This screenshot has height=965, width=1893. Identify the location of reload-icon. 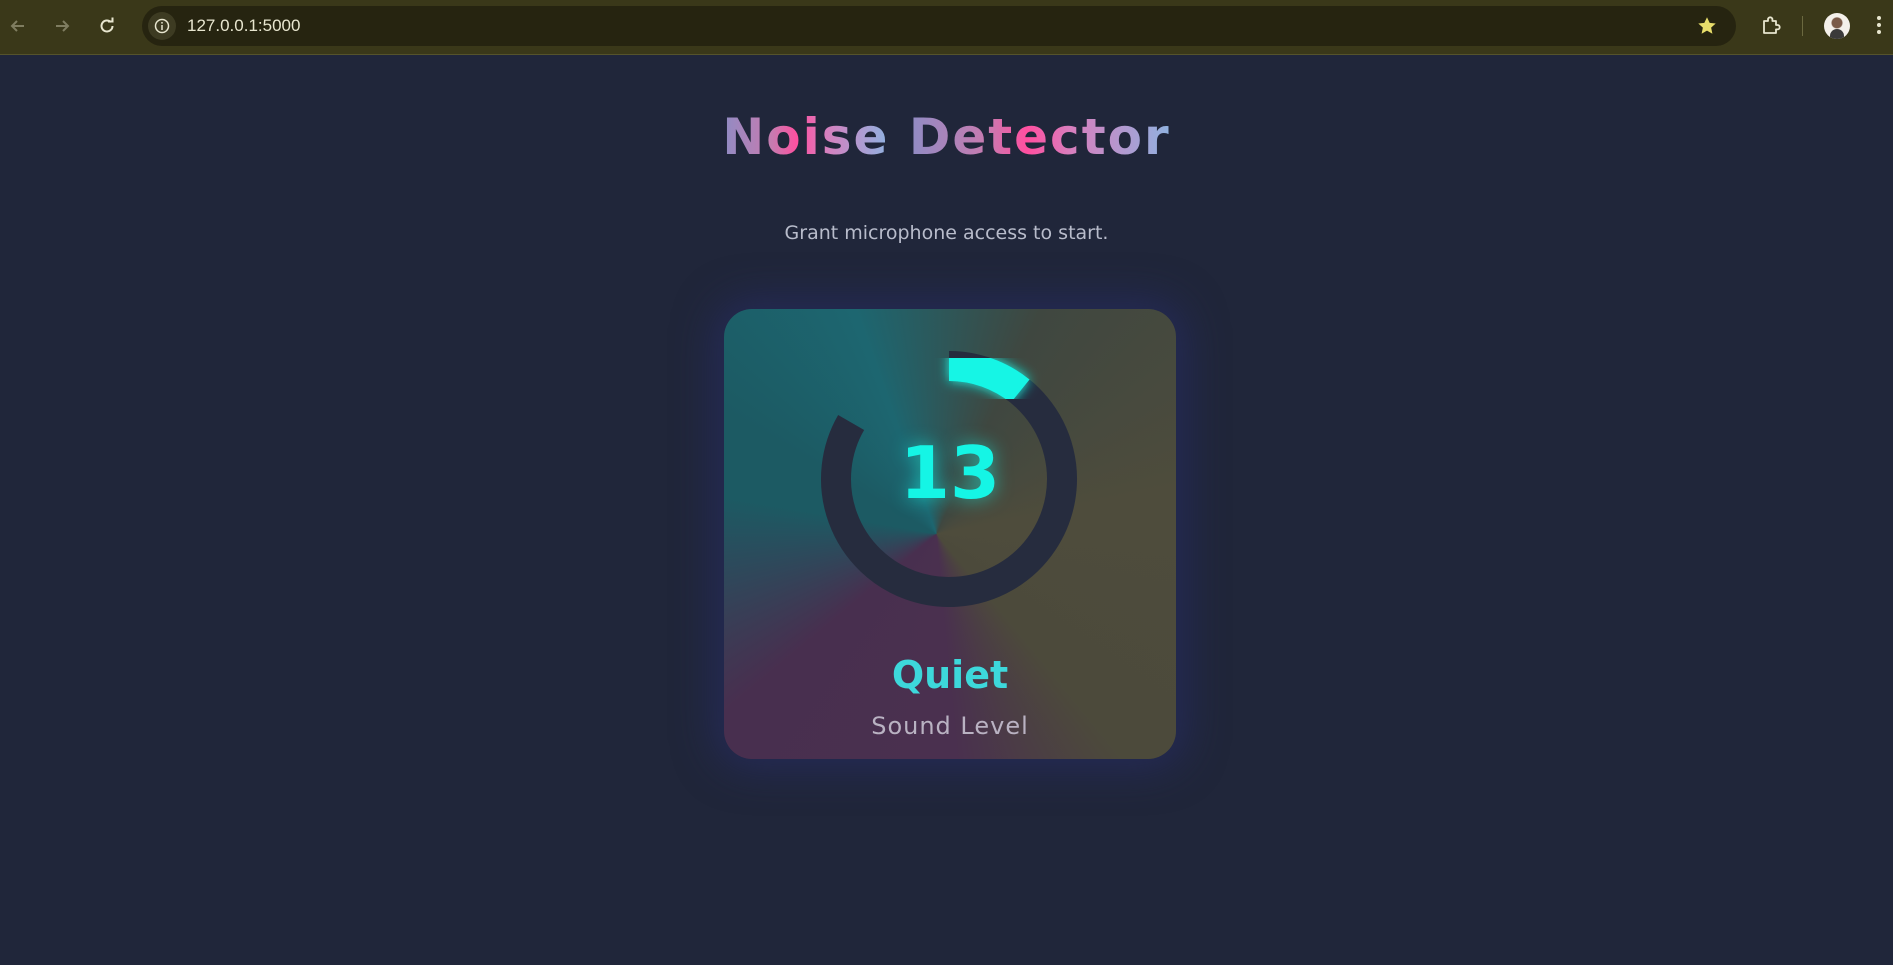
(107, 25).